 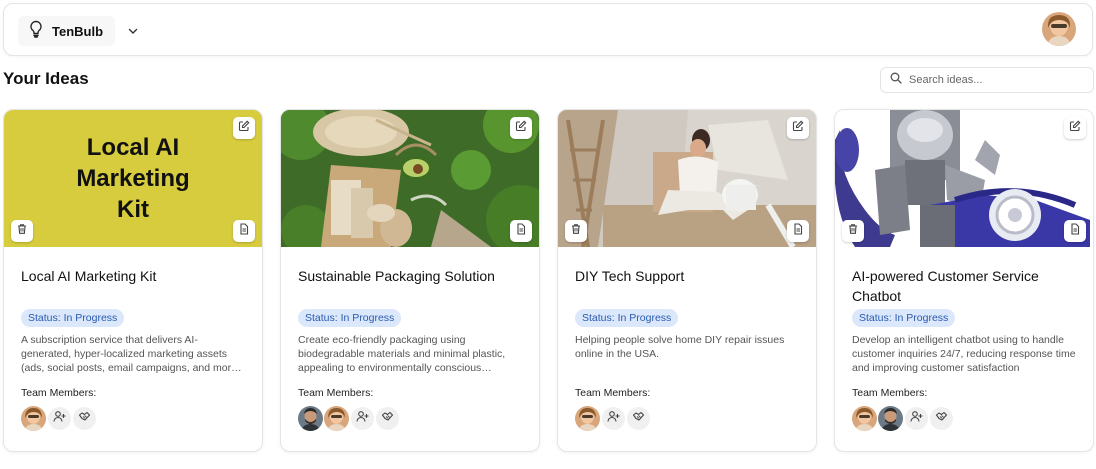 What do you see at coordinates (548, 29) in the screenshot?
I see `top-bar: TenBulb` at bounding box center [548, 29].